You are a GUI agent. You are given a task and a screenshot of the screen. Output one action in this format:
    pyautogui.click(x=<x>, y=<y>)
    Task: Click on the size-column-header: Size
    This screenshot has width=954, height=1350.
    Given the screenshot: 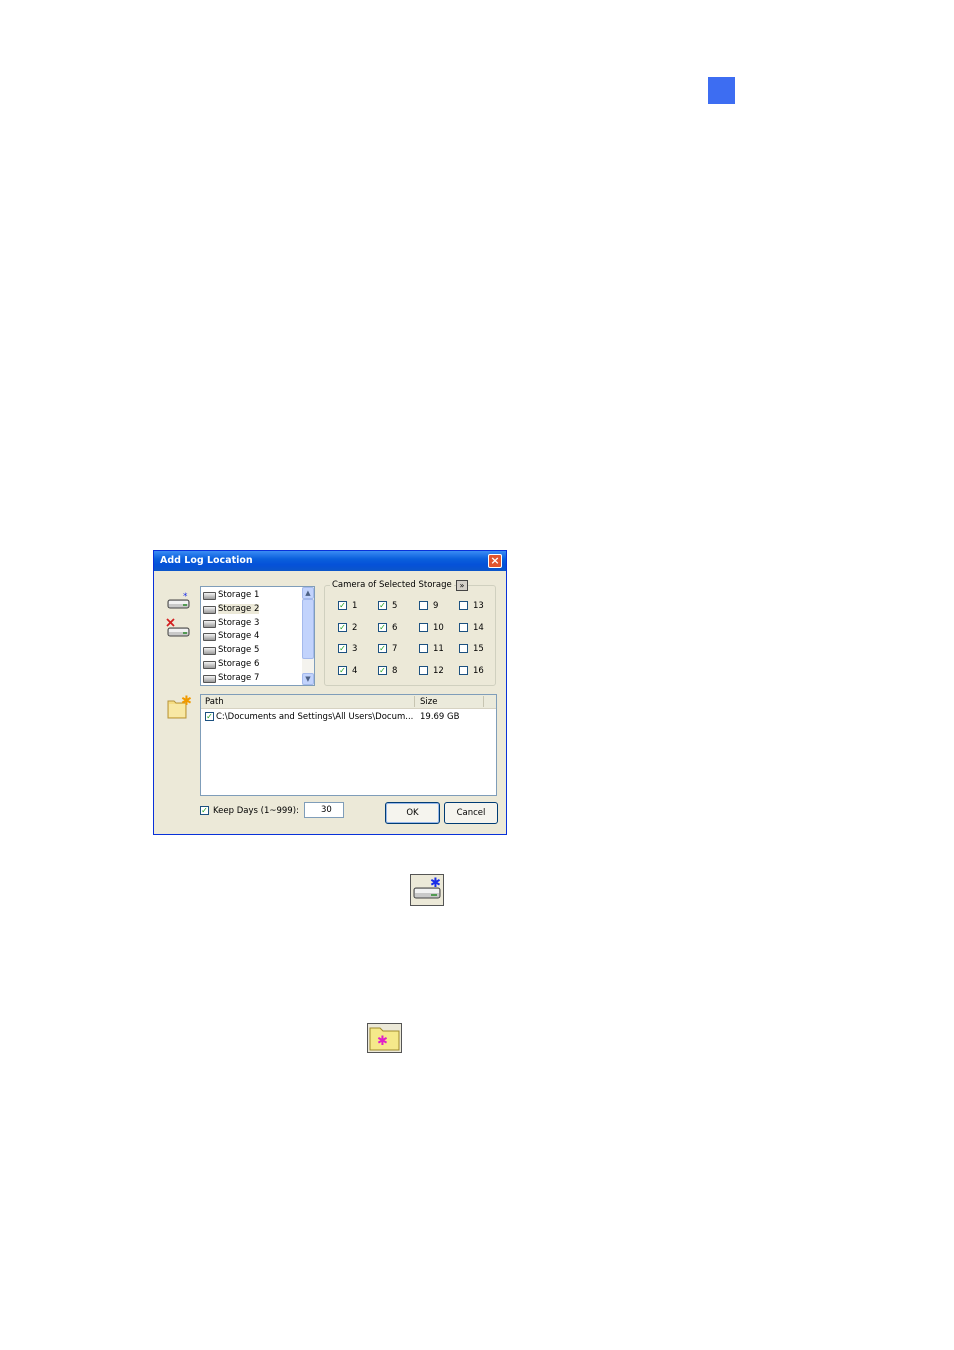 What is the action you would take?
    pyautogui.click(x=428, y=702)
    